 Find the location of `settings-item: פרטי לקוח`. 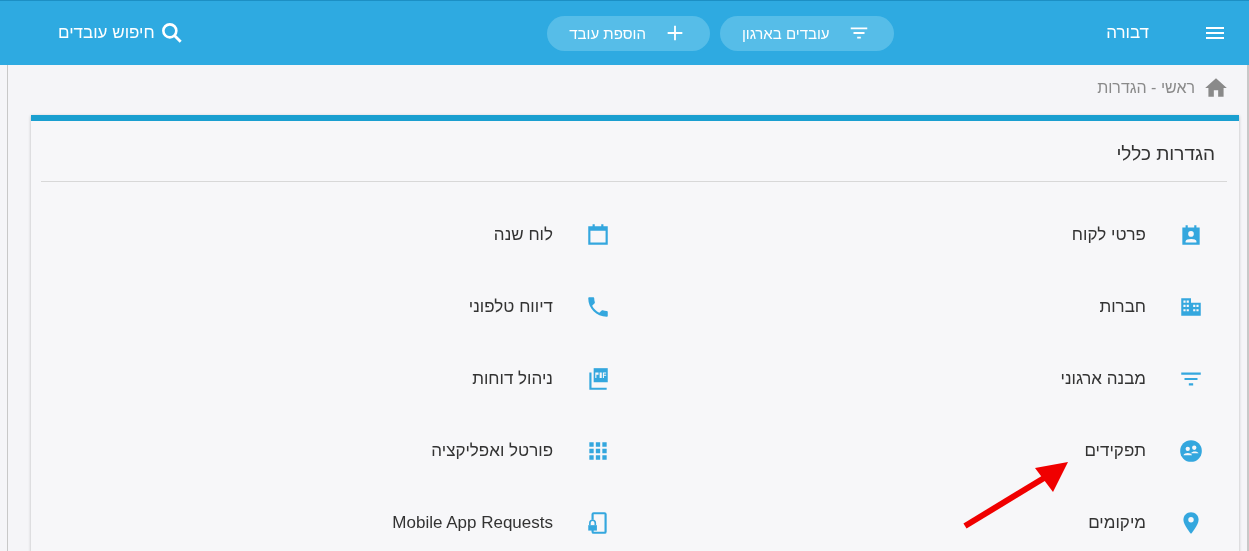

settings-item: פרטי לקוח is located at coordinates (1137, 235).